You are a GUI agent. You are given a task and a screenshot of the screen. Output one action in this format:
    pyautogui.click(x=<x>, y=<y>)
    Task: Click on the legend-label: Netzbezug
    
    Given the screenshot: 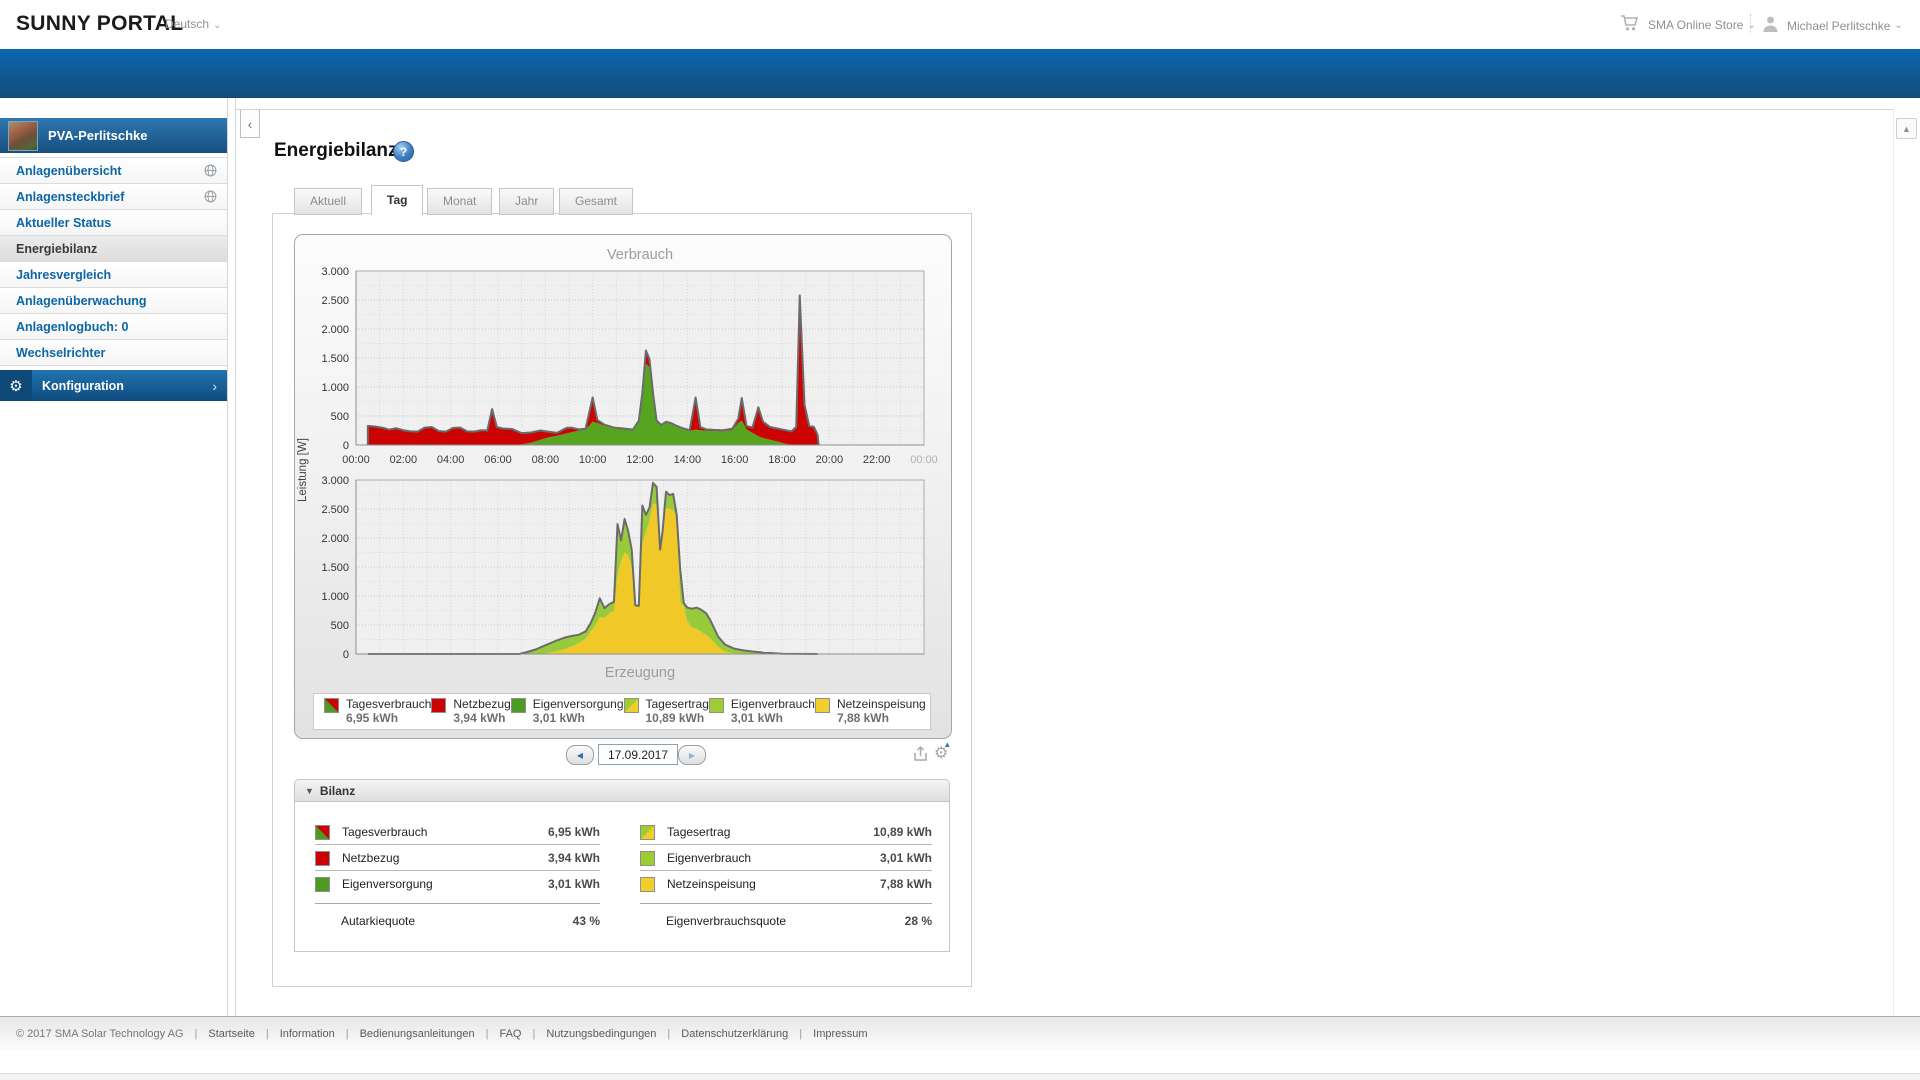 What is the action you would take?
    pyautogui.click(x=482, y=704)
    